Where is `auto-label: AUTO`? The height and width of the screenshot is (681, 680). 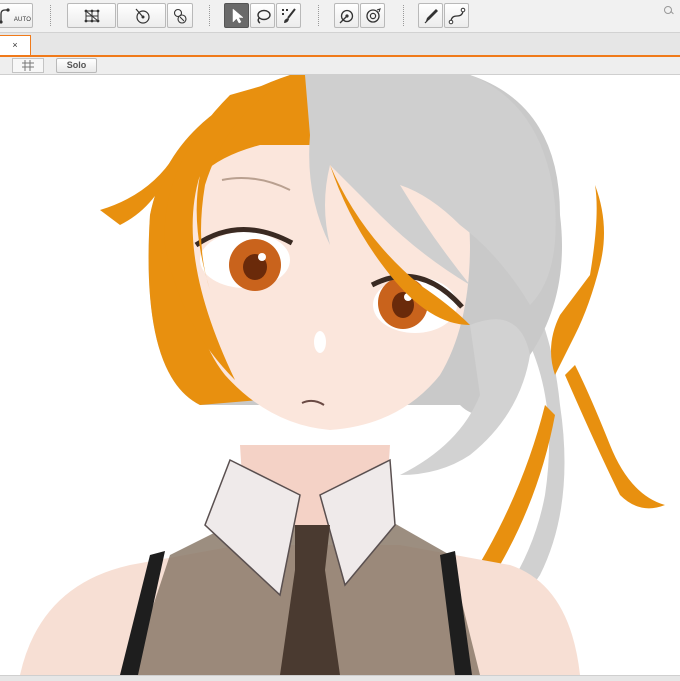
auto-label: AUTO is located at coordinates (22, 19).